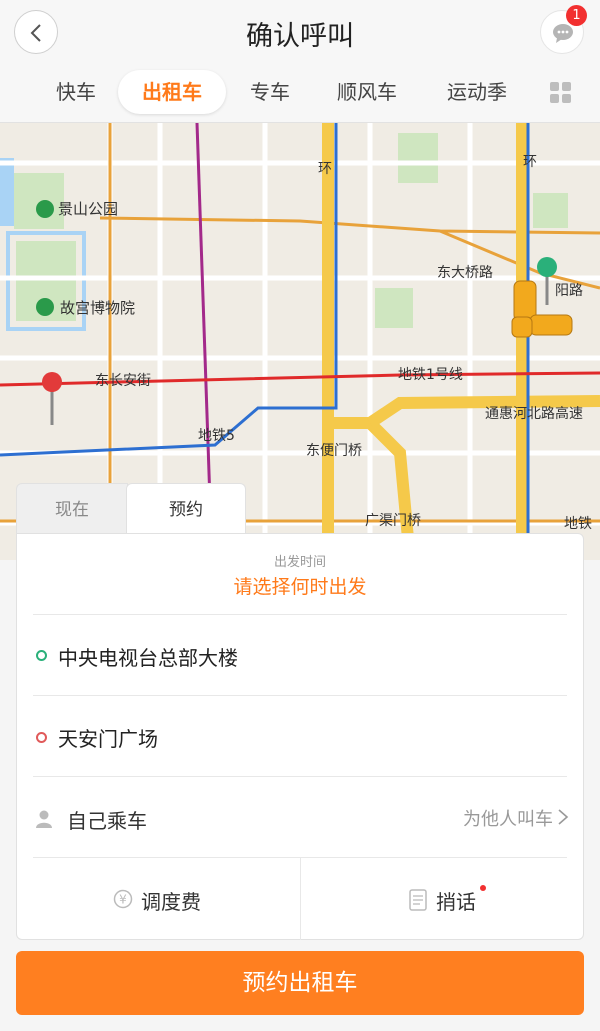  What do you see at coordinates (334, 451) in the screenshot?
I see `map-label-dongbianmen: 东便门桥` at bounding box center [334, 451].